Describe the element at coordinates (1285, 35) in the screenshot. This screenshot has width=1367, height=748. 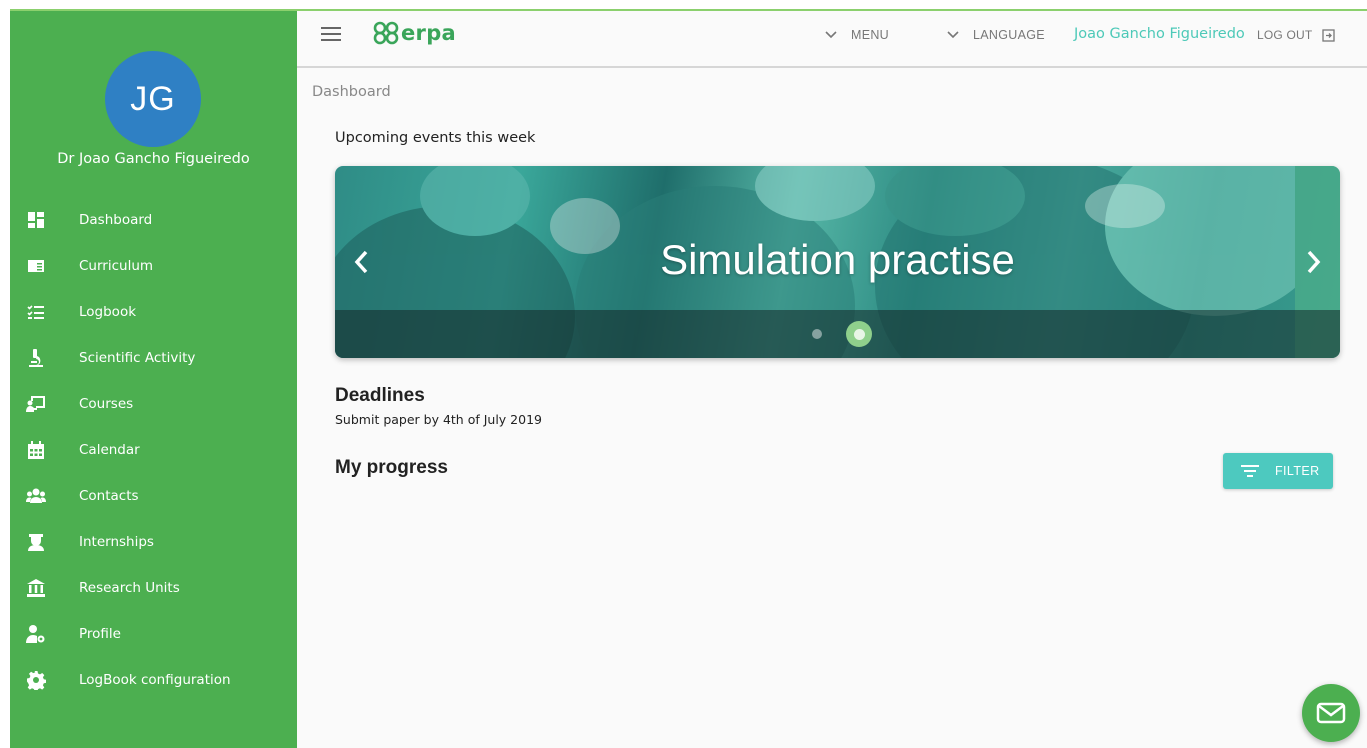
I see `logout-label: LOG OUT` at that location.